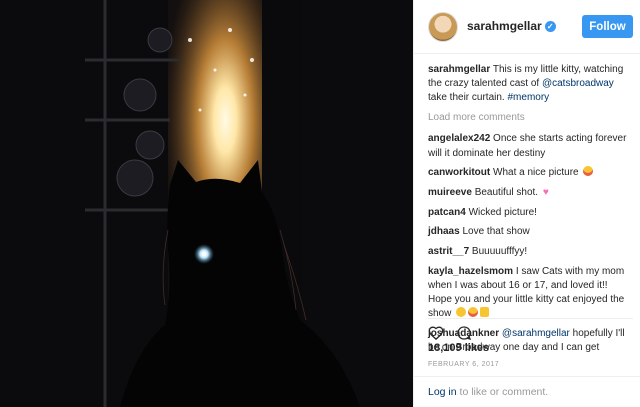  What do you see at coordinates (504, 26) in the screenshot?
I see `header-username-text: sarahmgellar` at bounding box center [504, 26].